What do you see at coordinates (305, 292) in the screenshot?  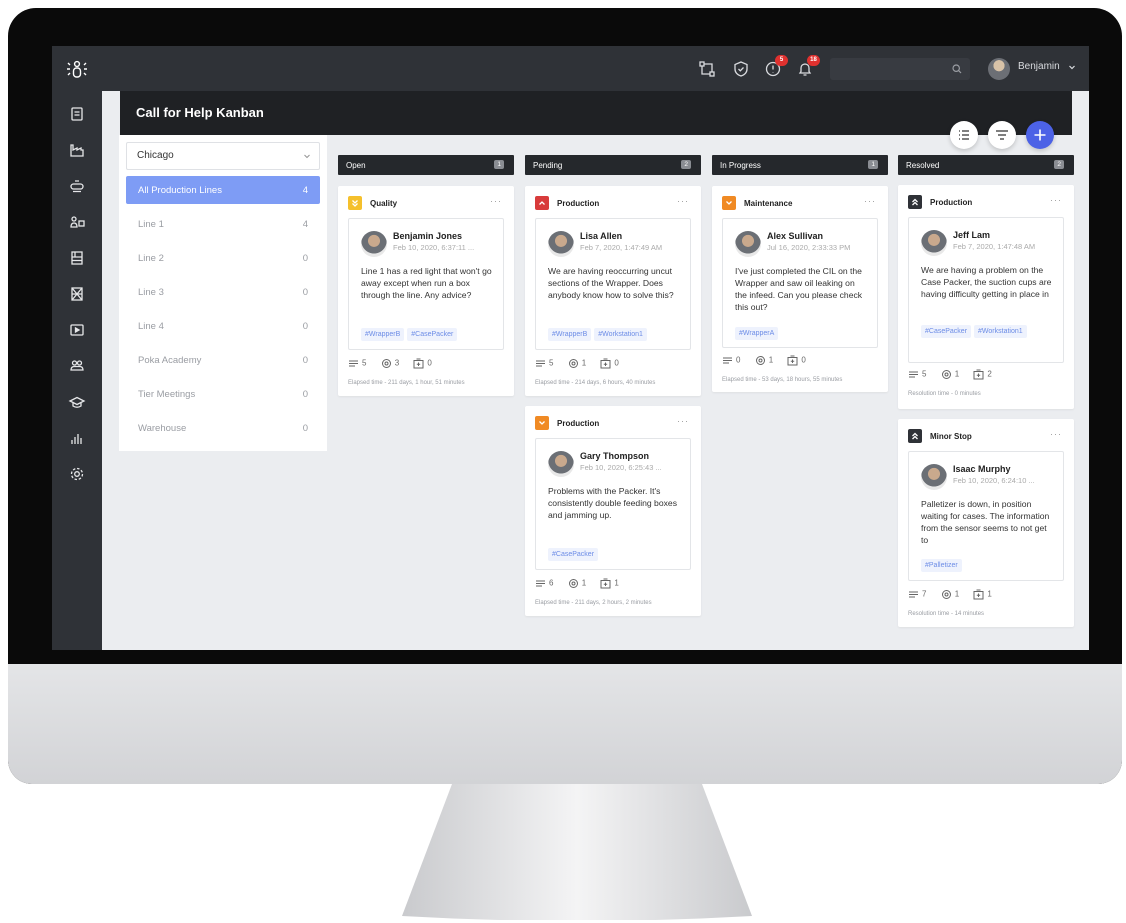 I see `line-count: 0` at bounding box center [305, 292].